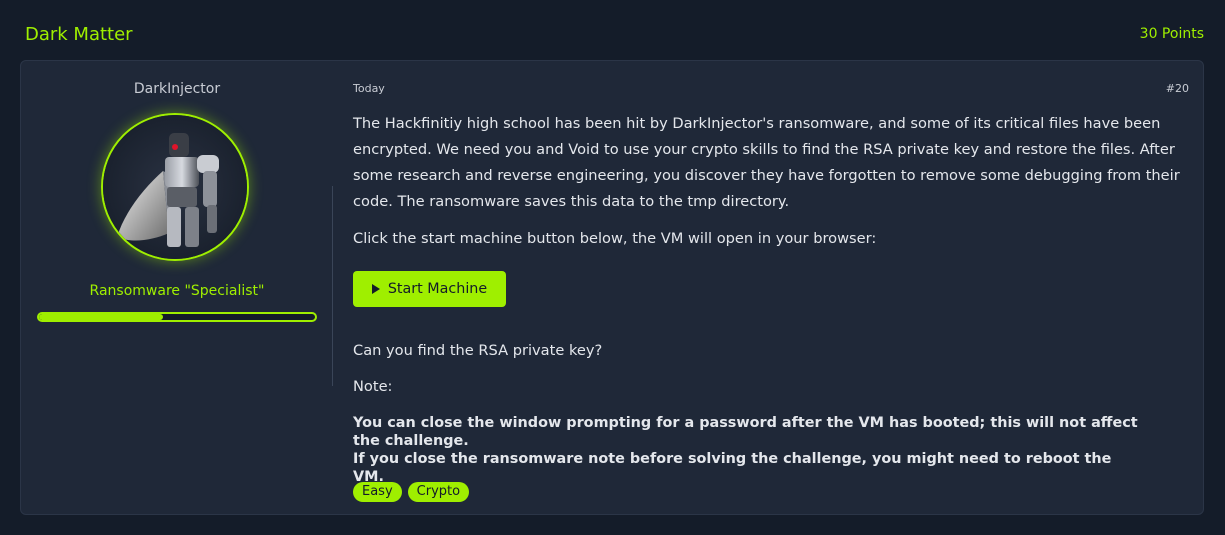  What do you see at coordinates (437, 289) in the screenshot?
I see `start-machine-label: Start Machine` at bounding box center [437, 289].